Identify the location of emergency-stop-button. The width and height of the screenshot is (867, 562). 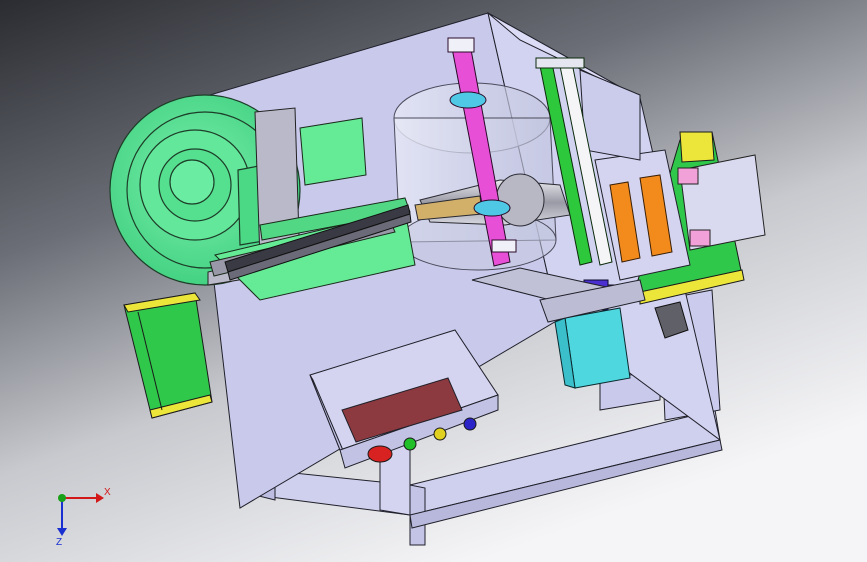
(380, 454).